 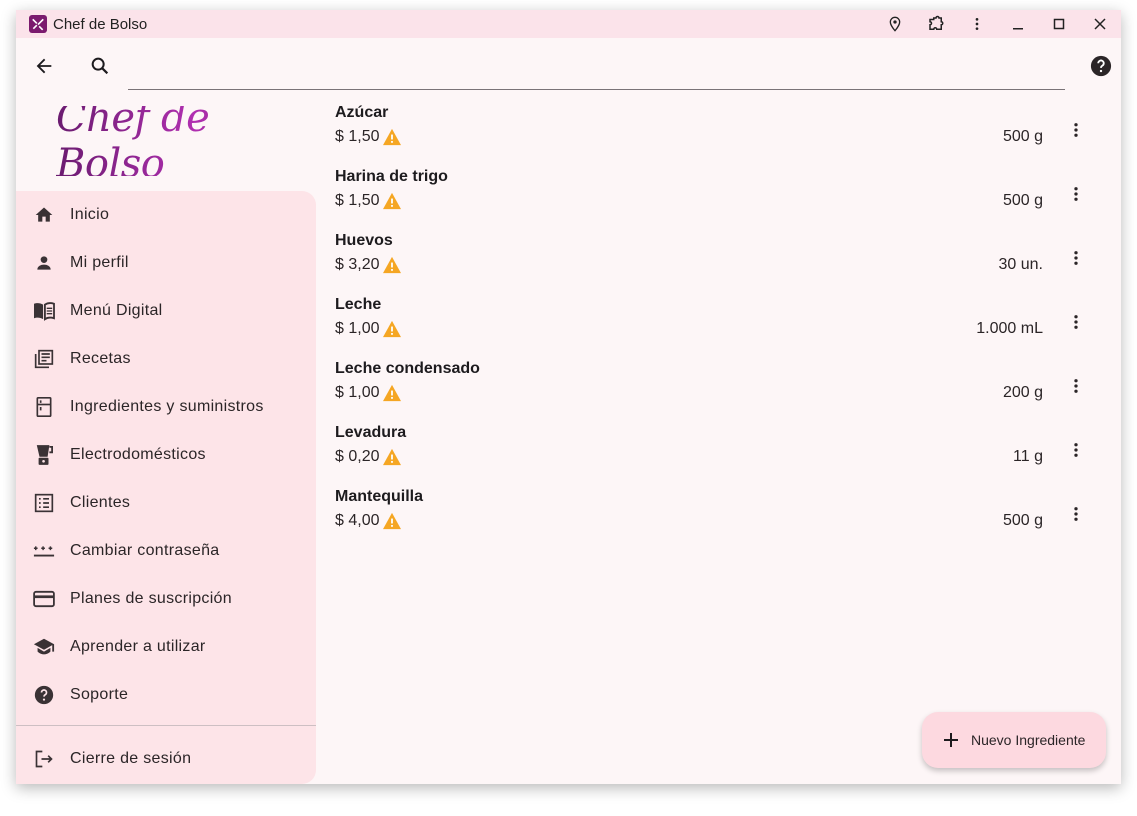 I want to click on nav-item-planes: Planes de suscripción, so click(x=166, y=599).